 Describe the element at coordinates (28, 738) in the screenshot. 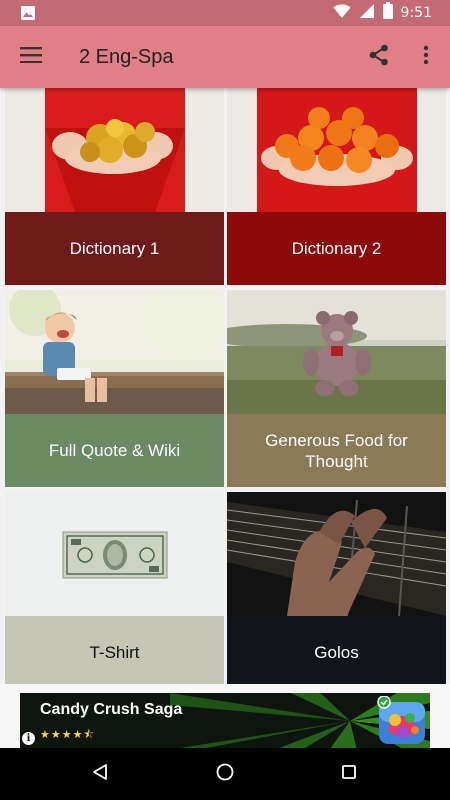

I see `ad-info-icon: i` at that location.